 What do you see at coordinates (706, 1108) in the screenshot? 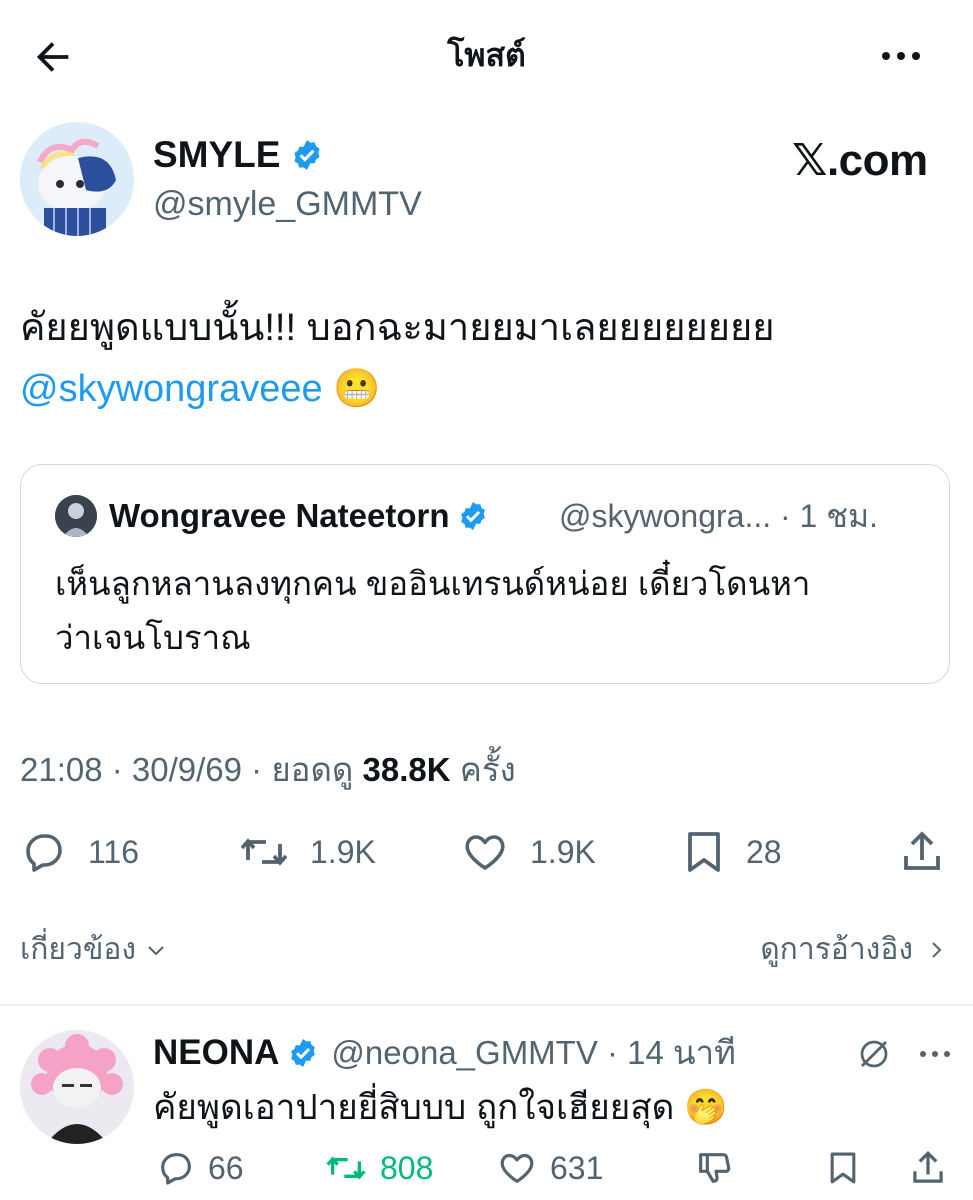
I see `hand-over-mouth-emoji: 🤭` at bounding box center [706, 1108].